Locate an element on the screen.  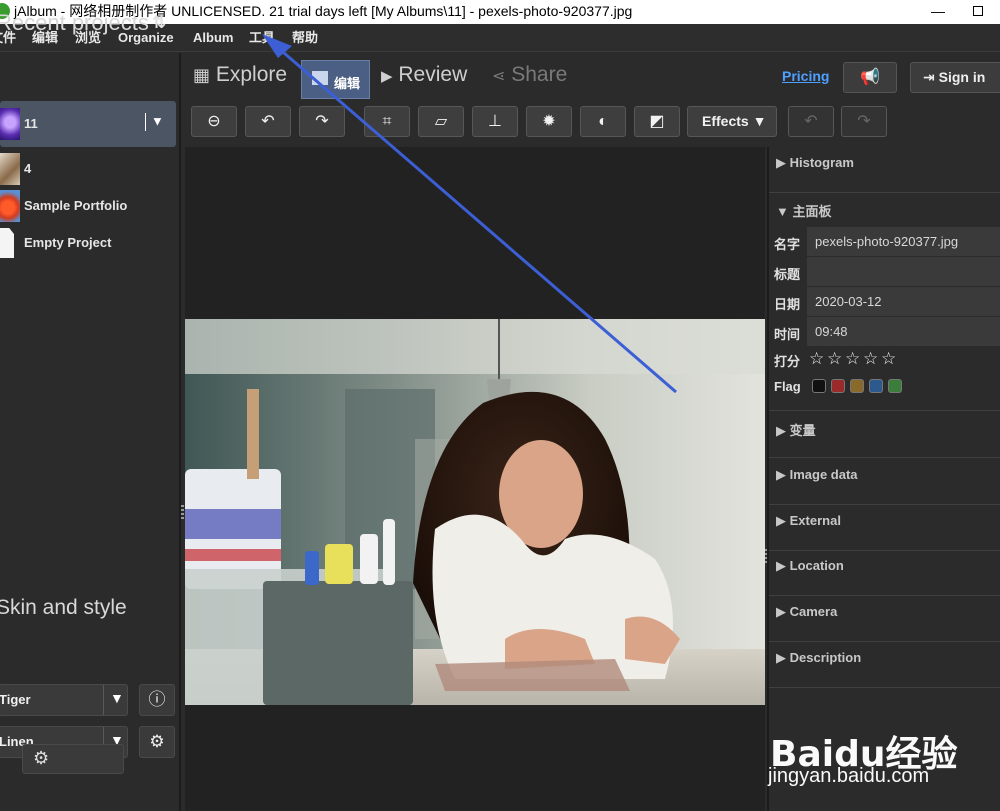
section-image-data-label: Image data is located at coordinates (823, 474).